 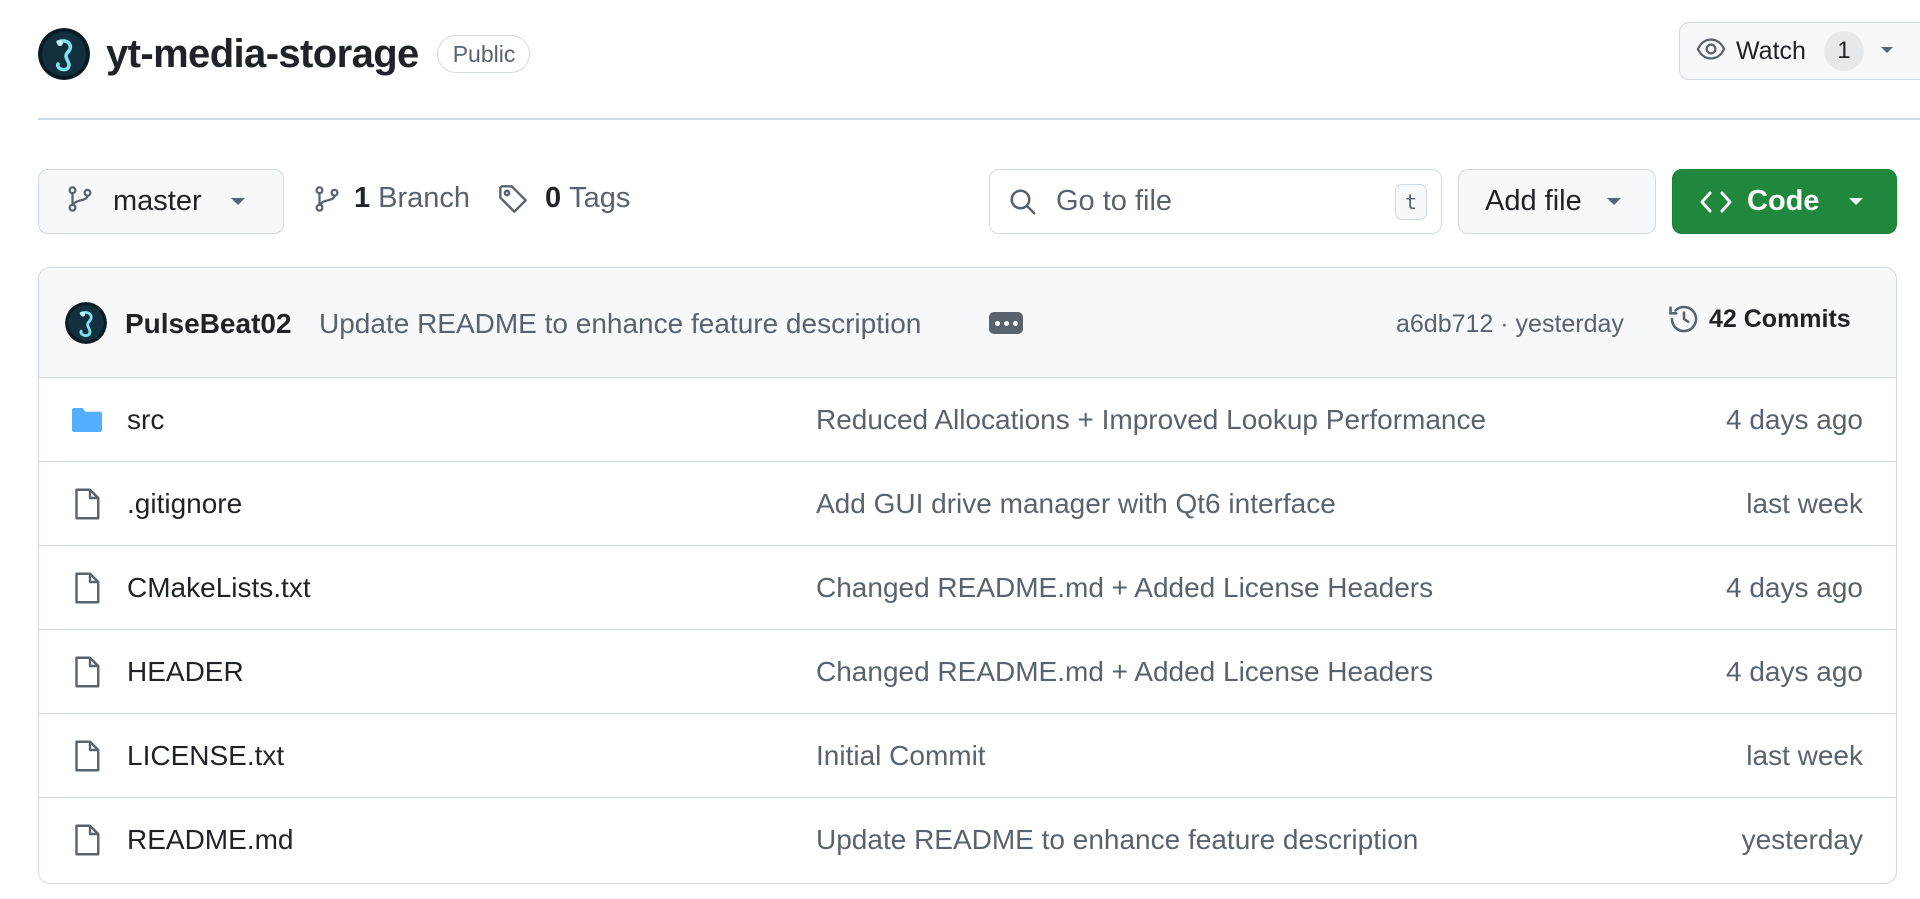 What do you see at coordinates (1076, 504) in the screenshot?
I see `file-commit-message: Add GUI drive manager with Qt6 interface` at bounding box center [1076, 504].